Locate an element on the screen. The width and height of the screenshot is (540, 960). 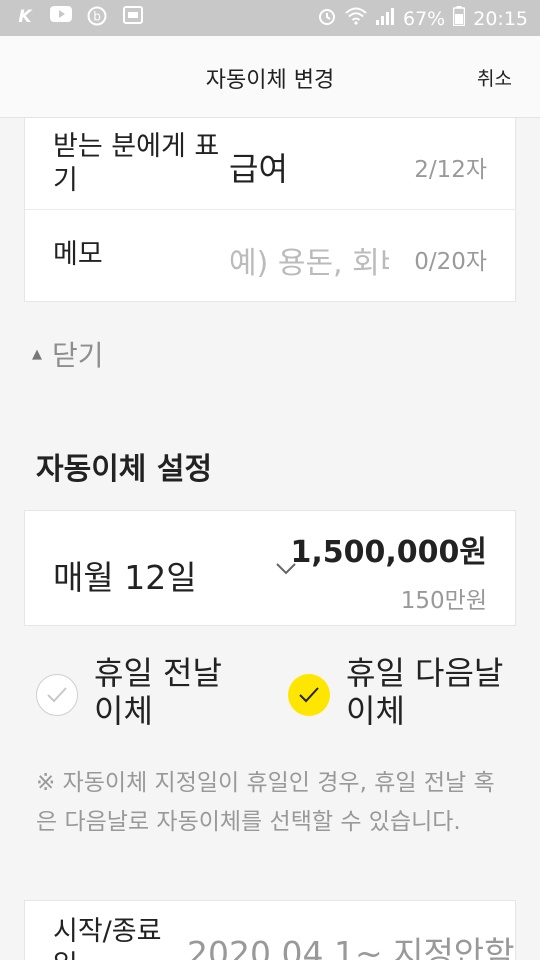
battery-icon is located at coordinates (459, 18).